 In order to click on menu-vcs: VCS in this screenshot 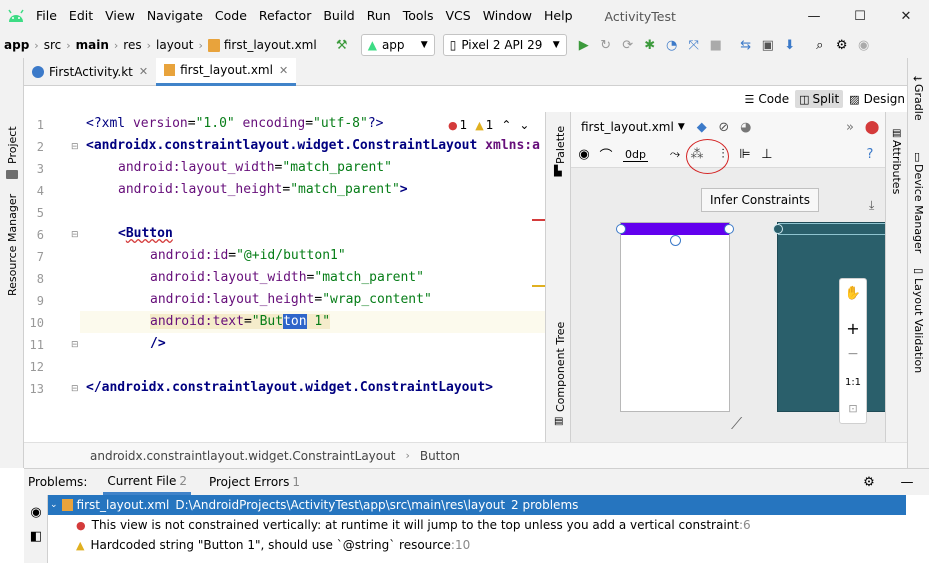, I will do `click(458, 16)`.